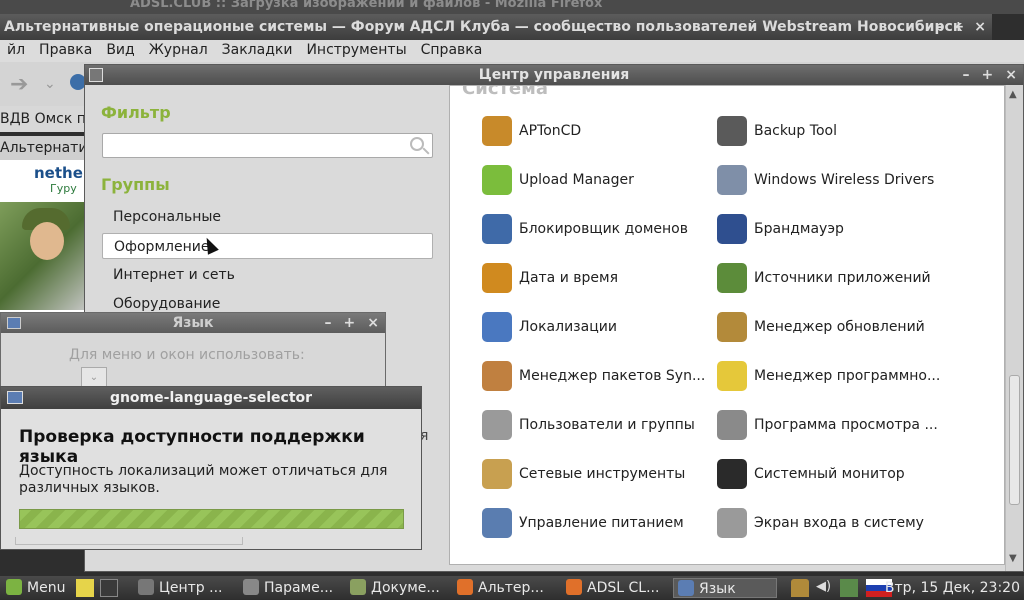  Describe the element at coordinates (732, 425) in the screenshot. I see `log-viewer-icon` at that location.